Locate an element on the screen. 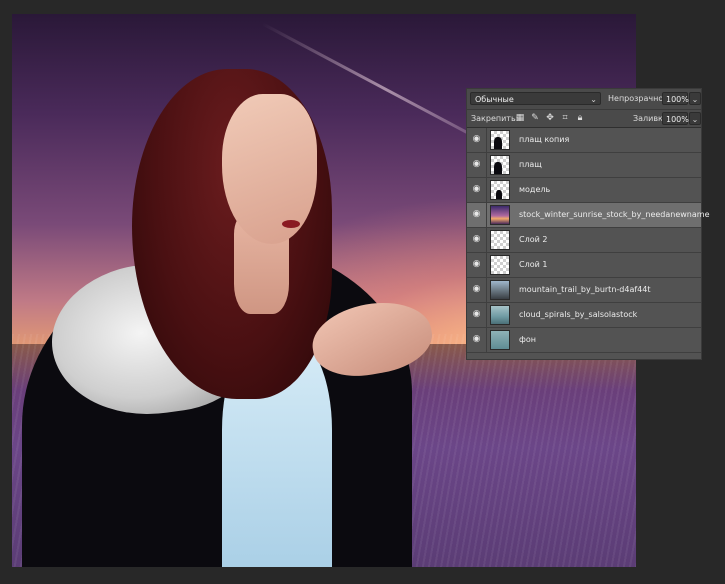 The image size is (725, 584). lips is located at coordinates (291, 224).